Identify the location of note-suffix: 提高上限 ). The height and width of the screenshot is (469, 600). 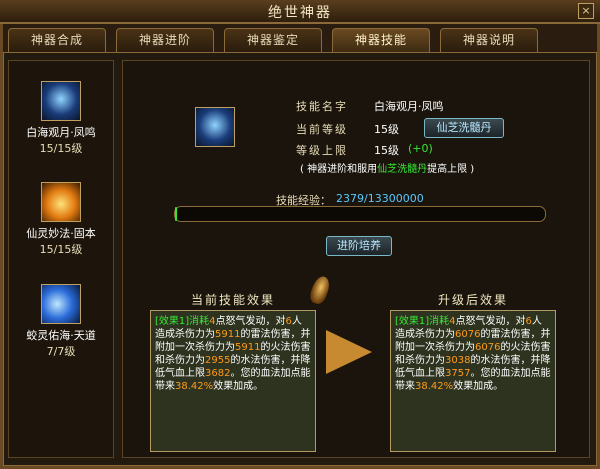
(451, 169).